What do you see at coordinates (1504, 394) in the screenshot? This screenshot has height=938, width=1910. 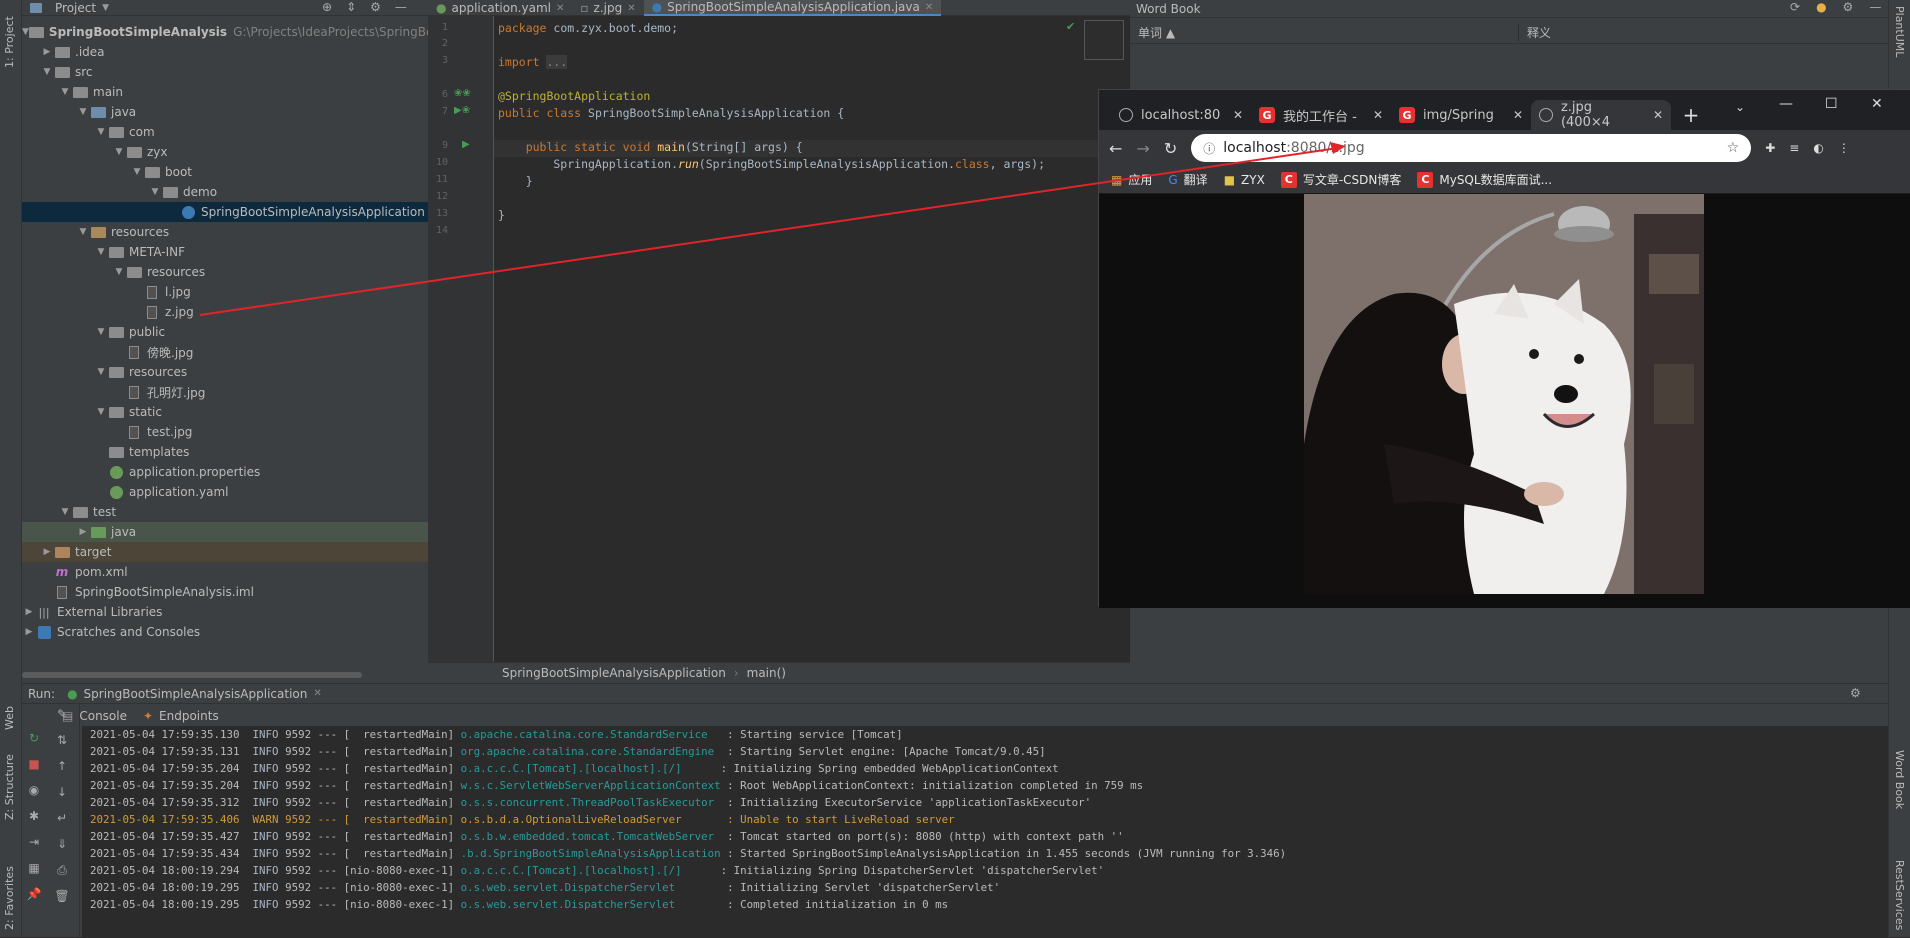 I see `displayed-image` at bounding box center [1504, 394].